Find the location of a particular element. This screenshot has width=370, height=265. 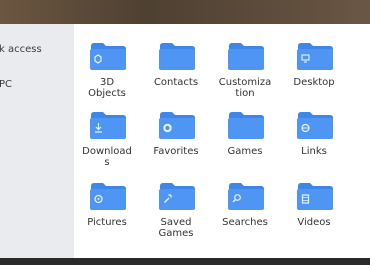

monitor-icon is located at coordinates (315, 56).